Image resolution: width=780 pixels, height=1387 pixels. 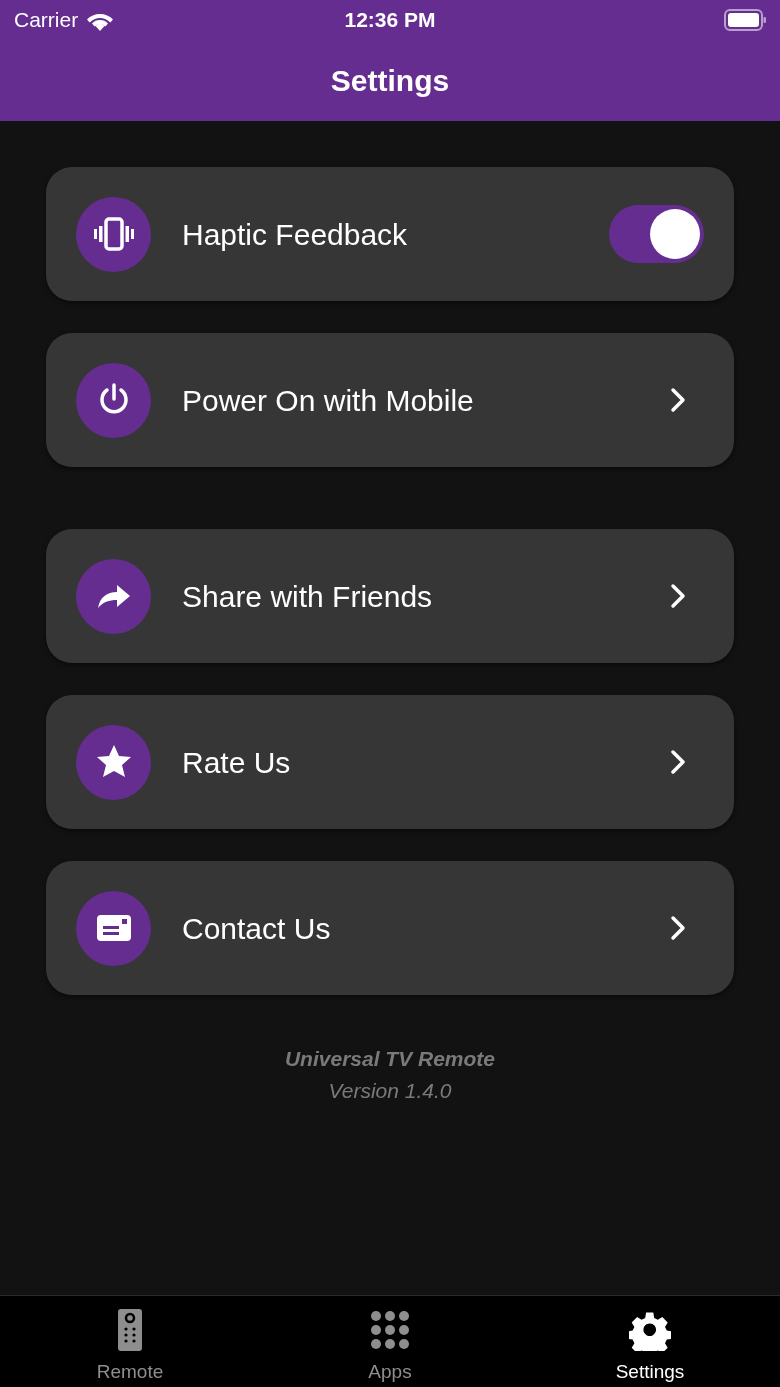 What do you see at coordinates (390, 1090) in the screenshot?
I see `version-label: Version 1.4.0` at bounding box center [390, 1090].